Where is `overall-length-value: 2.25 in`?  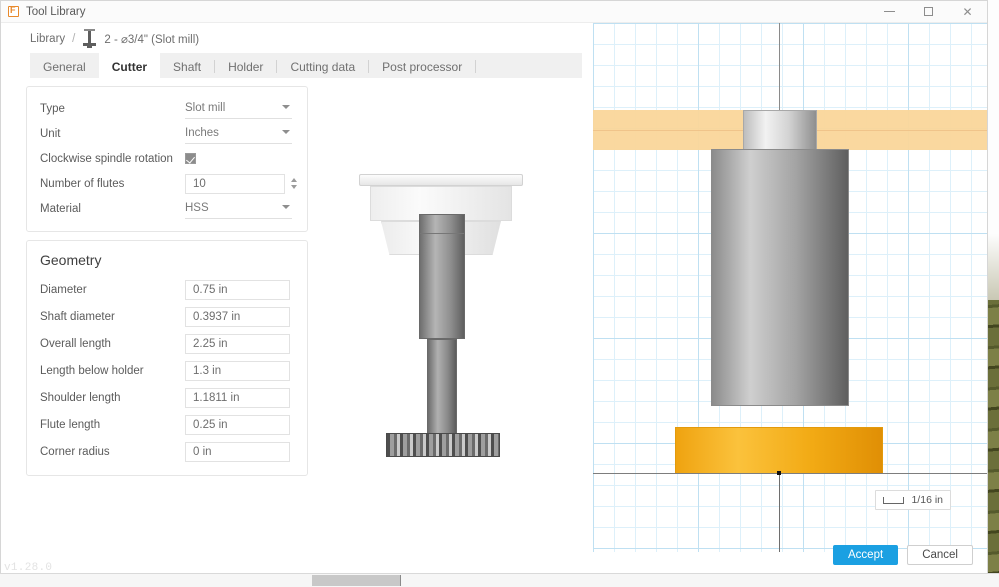 overall-length-value: 2.25 in is located at coordinates (210, 343).